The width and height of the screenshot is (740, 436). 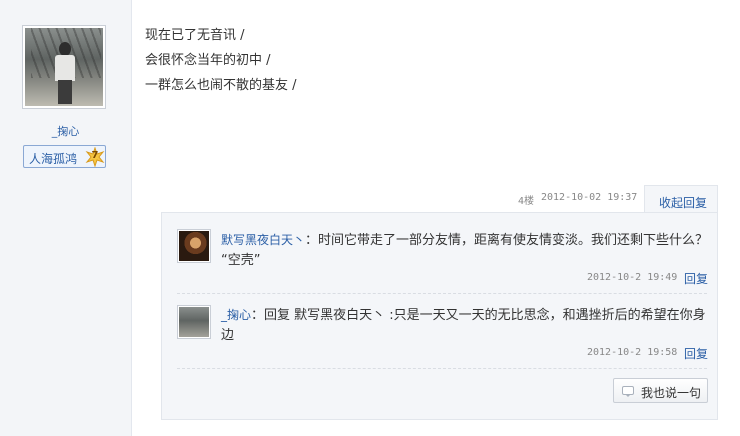 I want to click on say-something-button: 我也说一句, so click(x=660, y=390).